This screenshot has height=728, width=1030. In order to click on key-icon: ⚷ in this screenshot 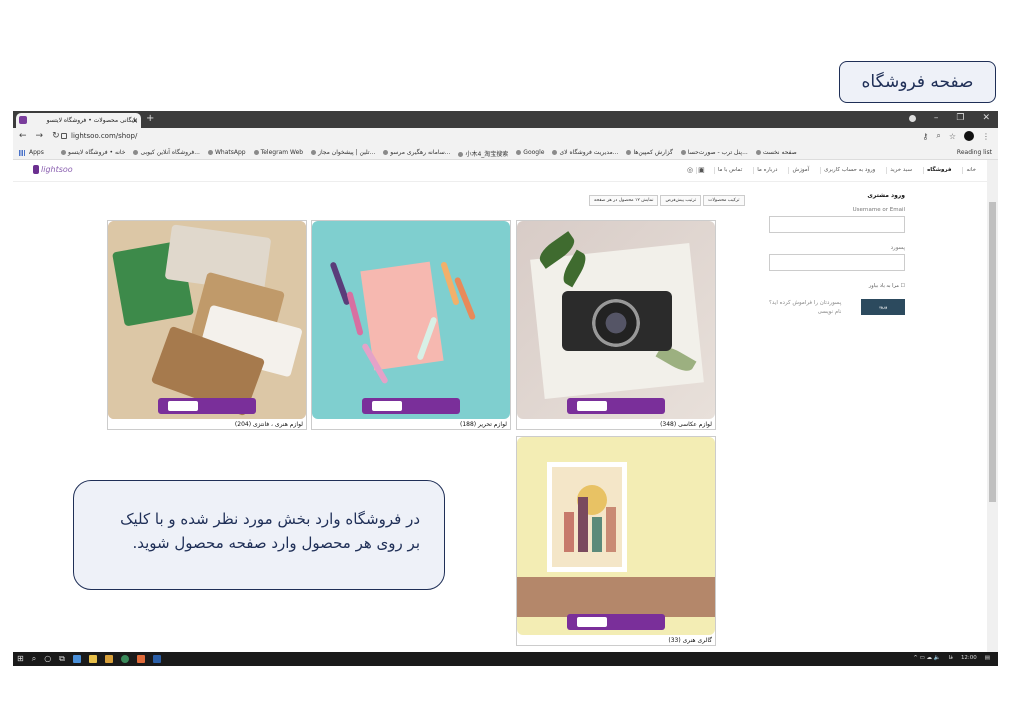, I will do `click(925, 136)`.